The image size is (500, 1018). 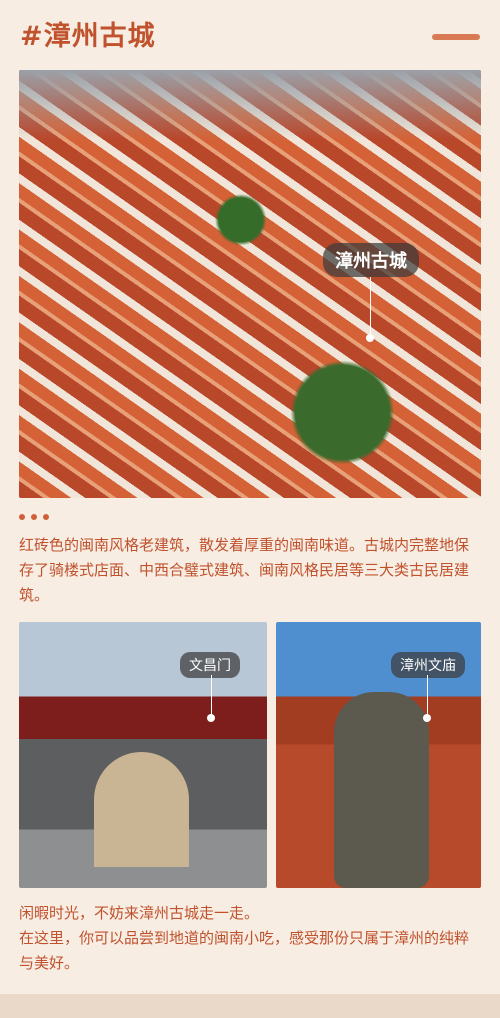 I want to click on hero-location-tag: 漳州古城, so click(x=371, y=260).